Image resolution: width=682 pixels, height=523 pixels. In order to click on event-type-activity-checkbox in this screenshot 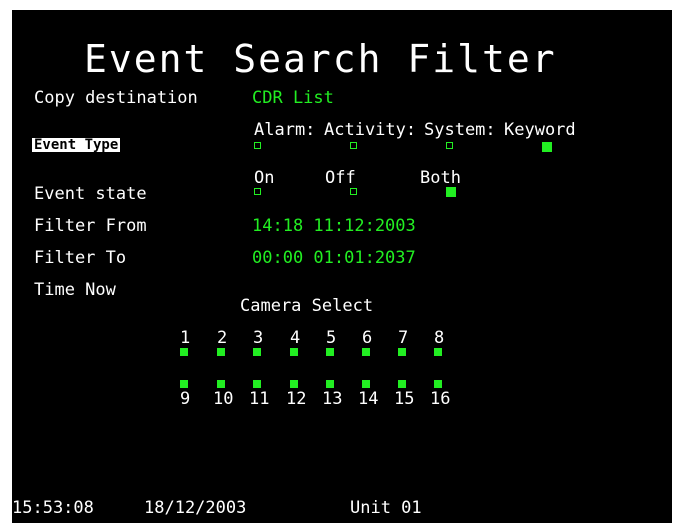, I will do `click(353, 145)`.